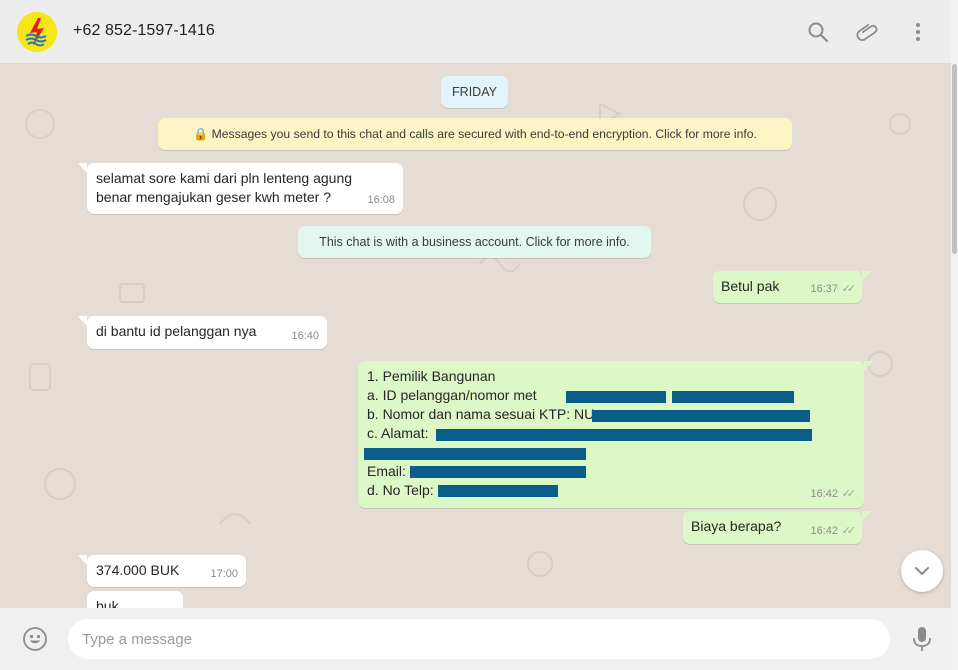 This screenshot has width=958, height=670. I want to click on emoji-icon, so click(35, 639).